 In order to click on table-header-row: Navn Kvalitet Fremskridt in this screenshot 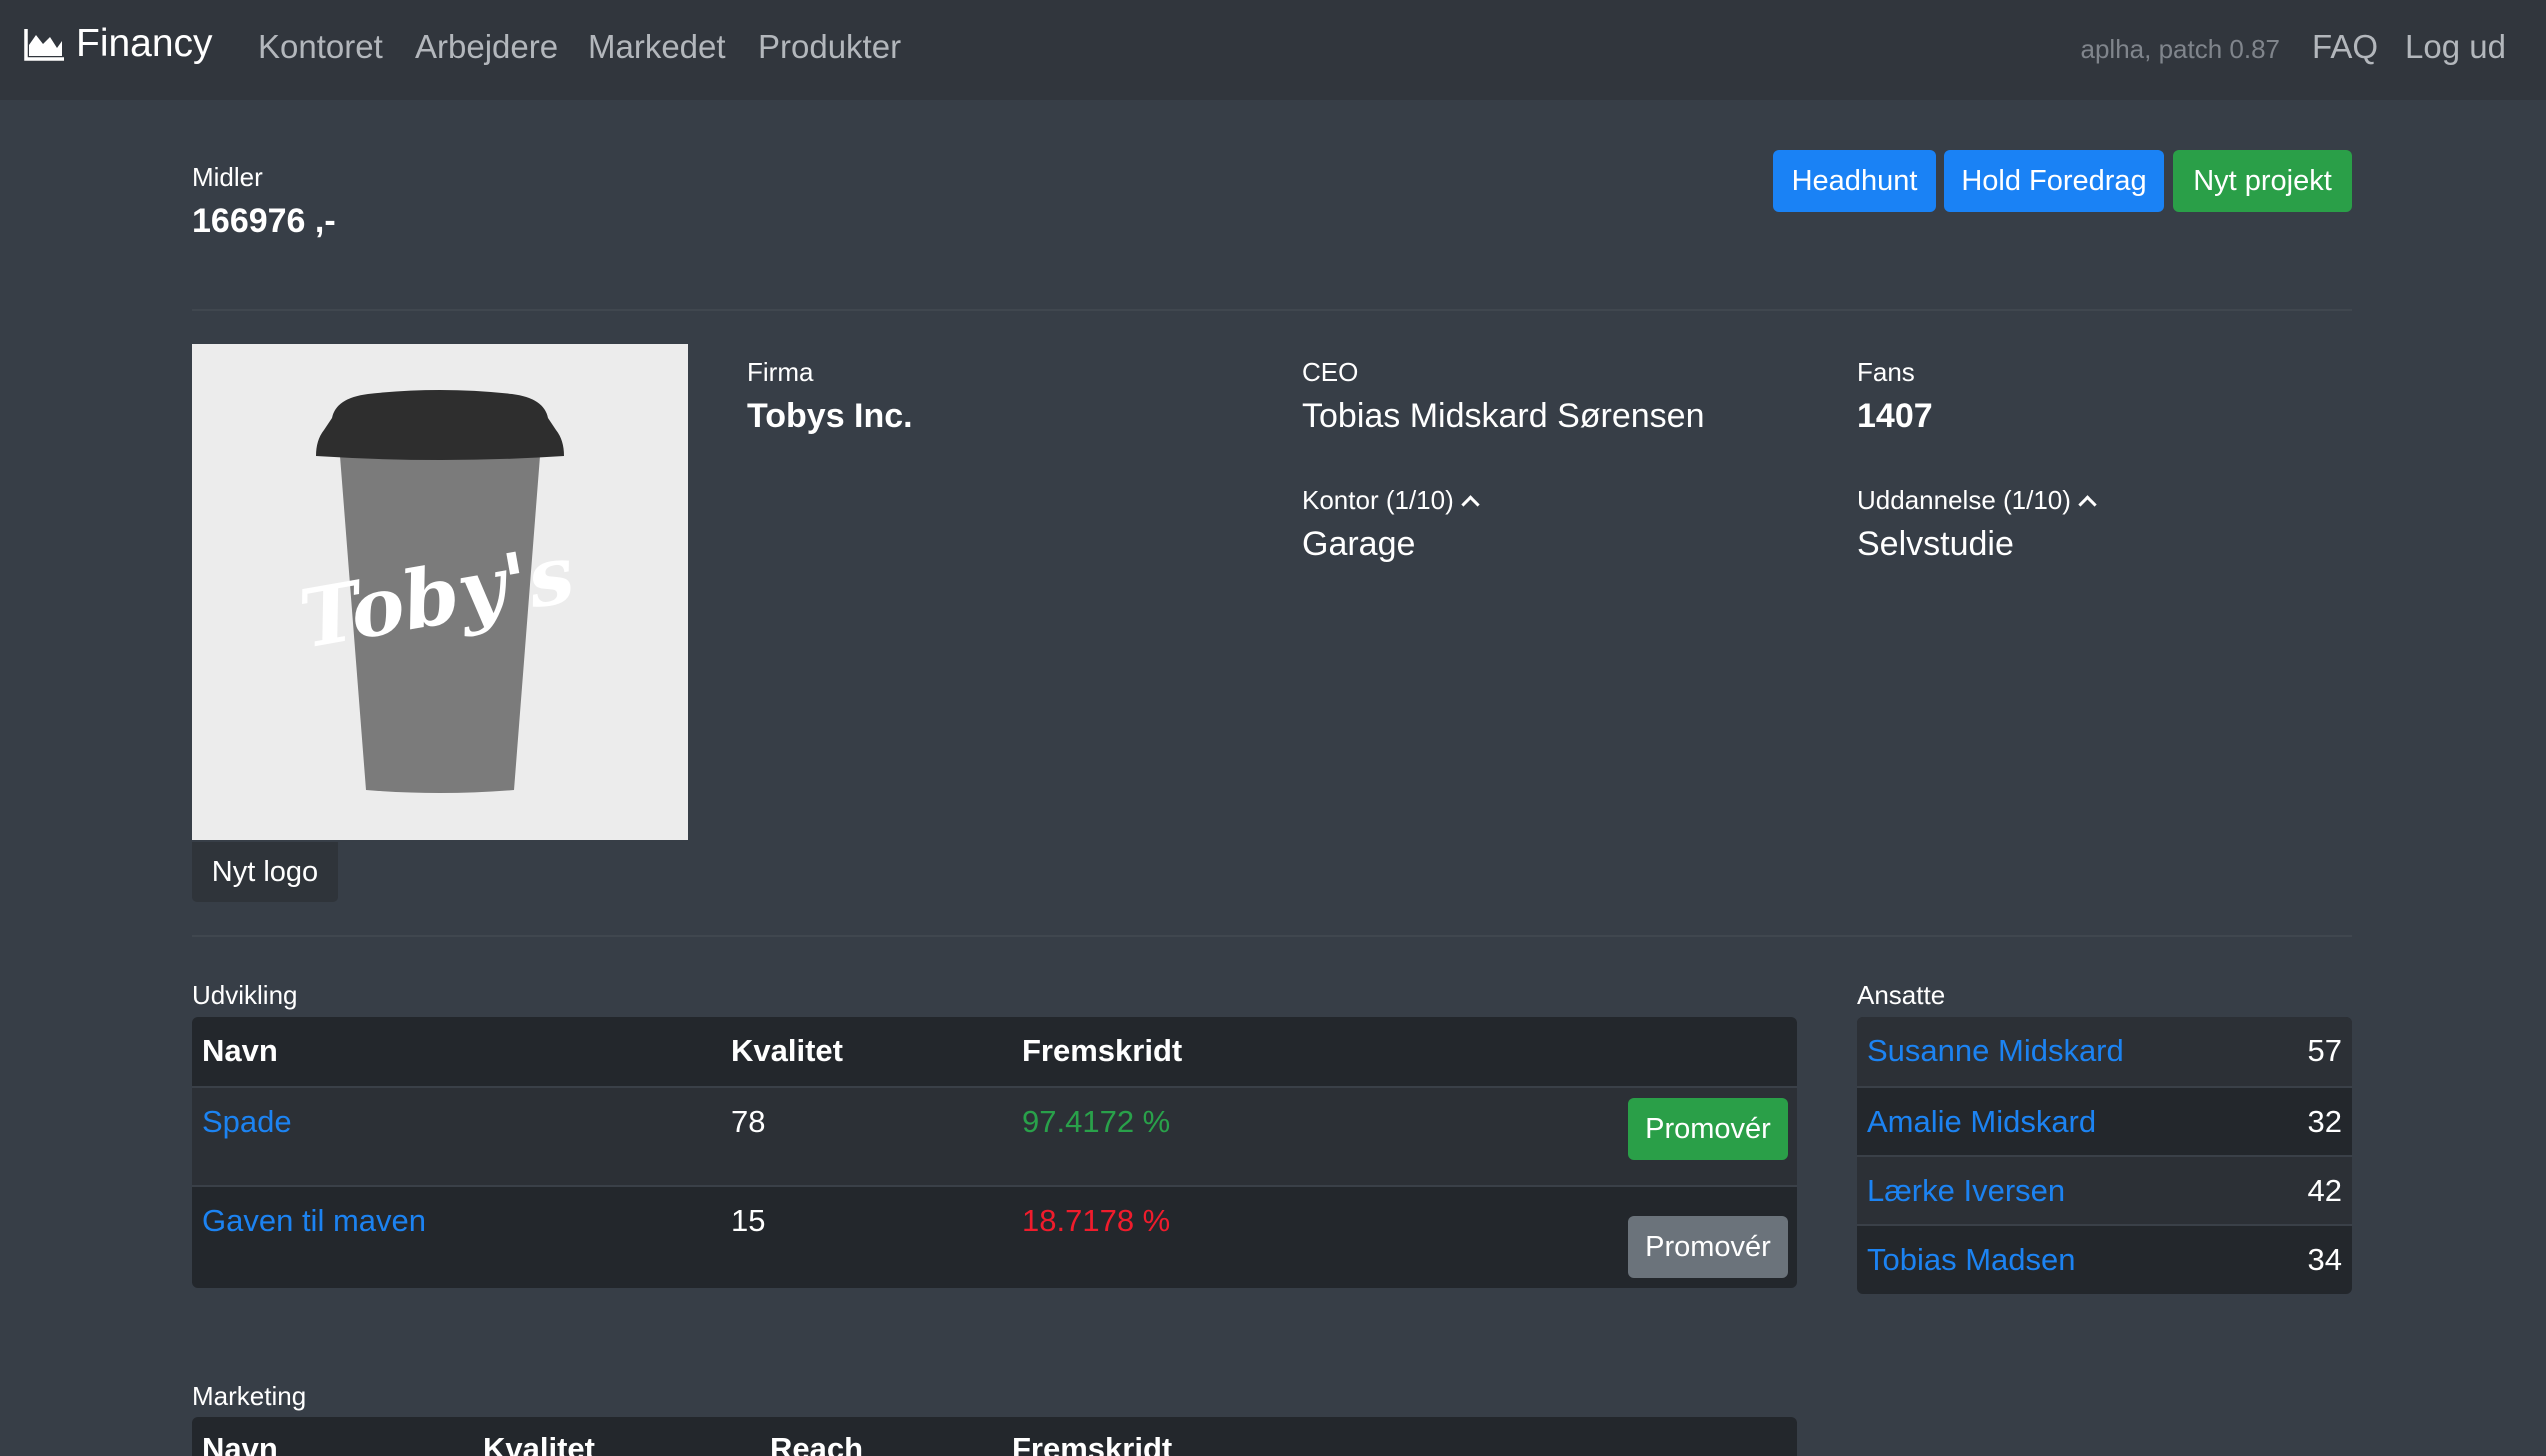, I will do `click(994, 1051)`.